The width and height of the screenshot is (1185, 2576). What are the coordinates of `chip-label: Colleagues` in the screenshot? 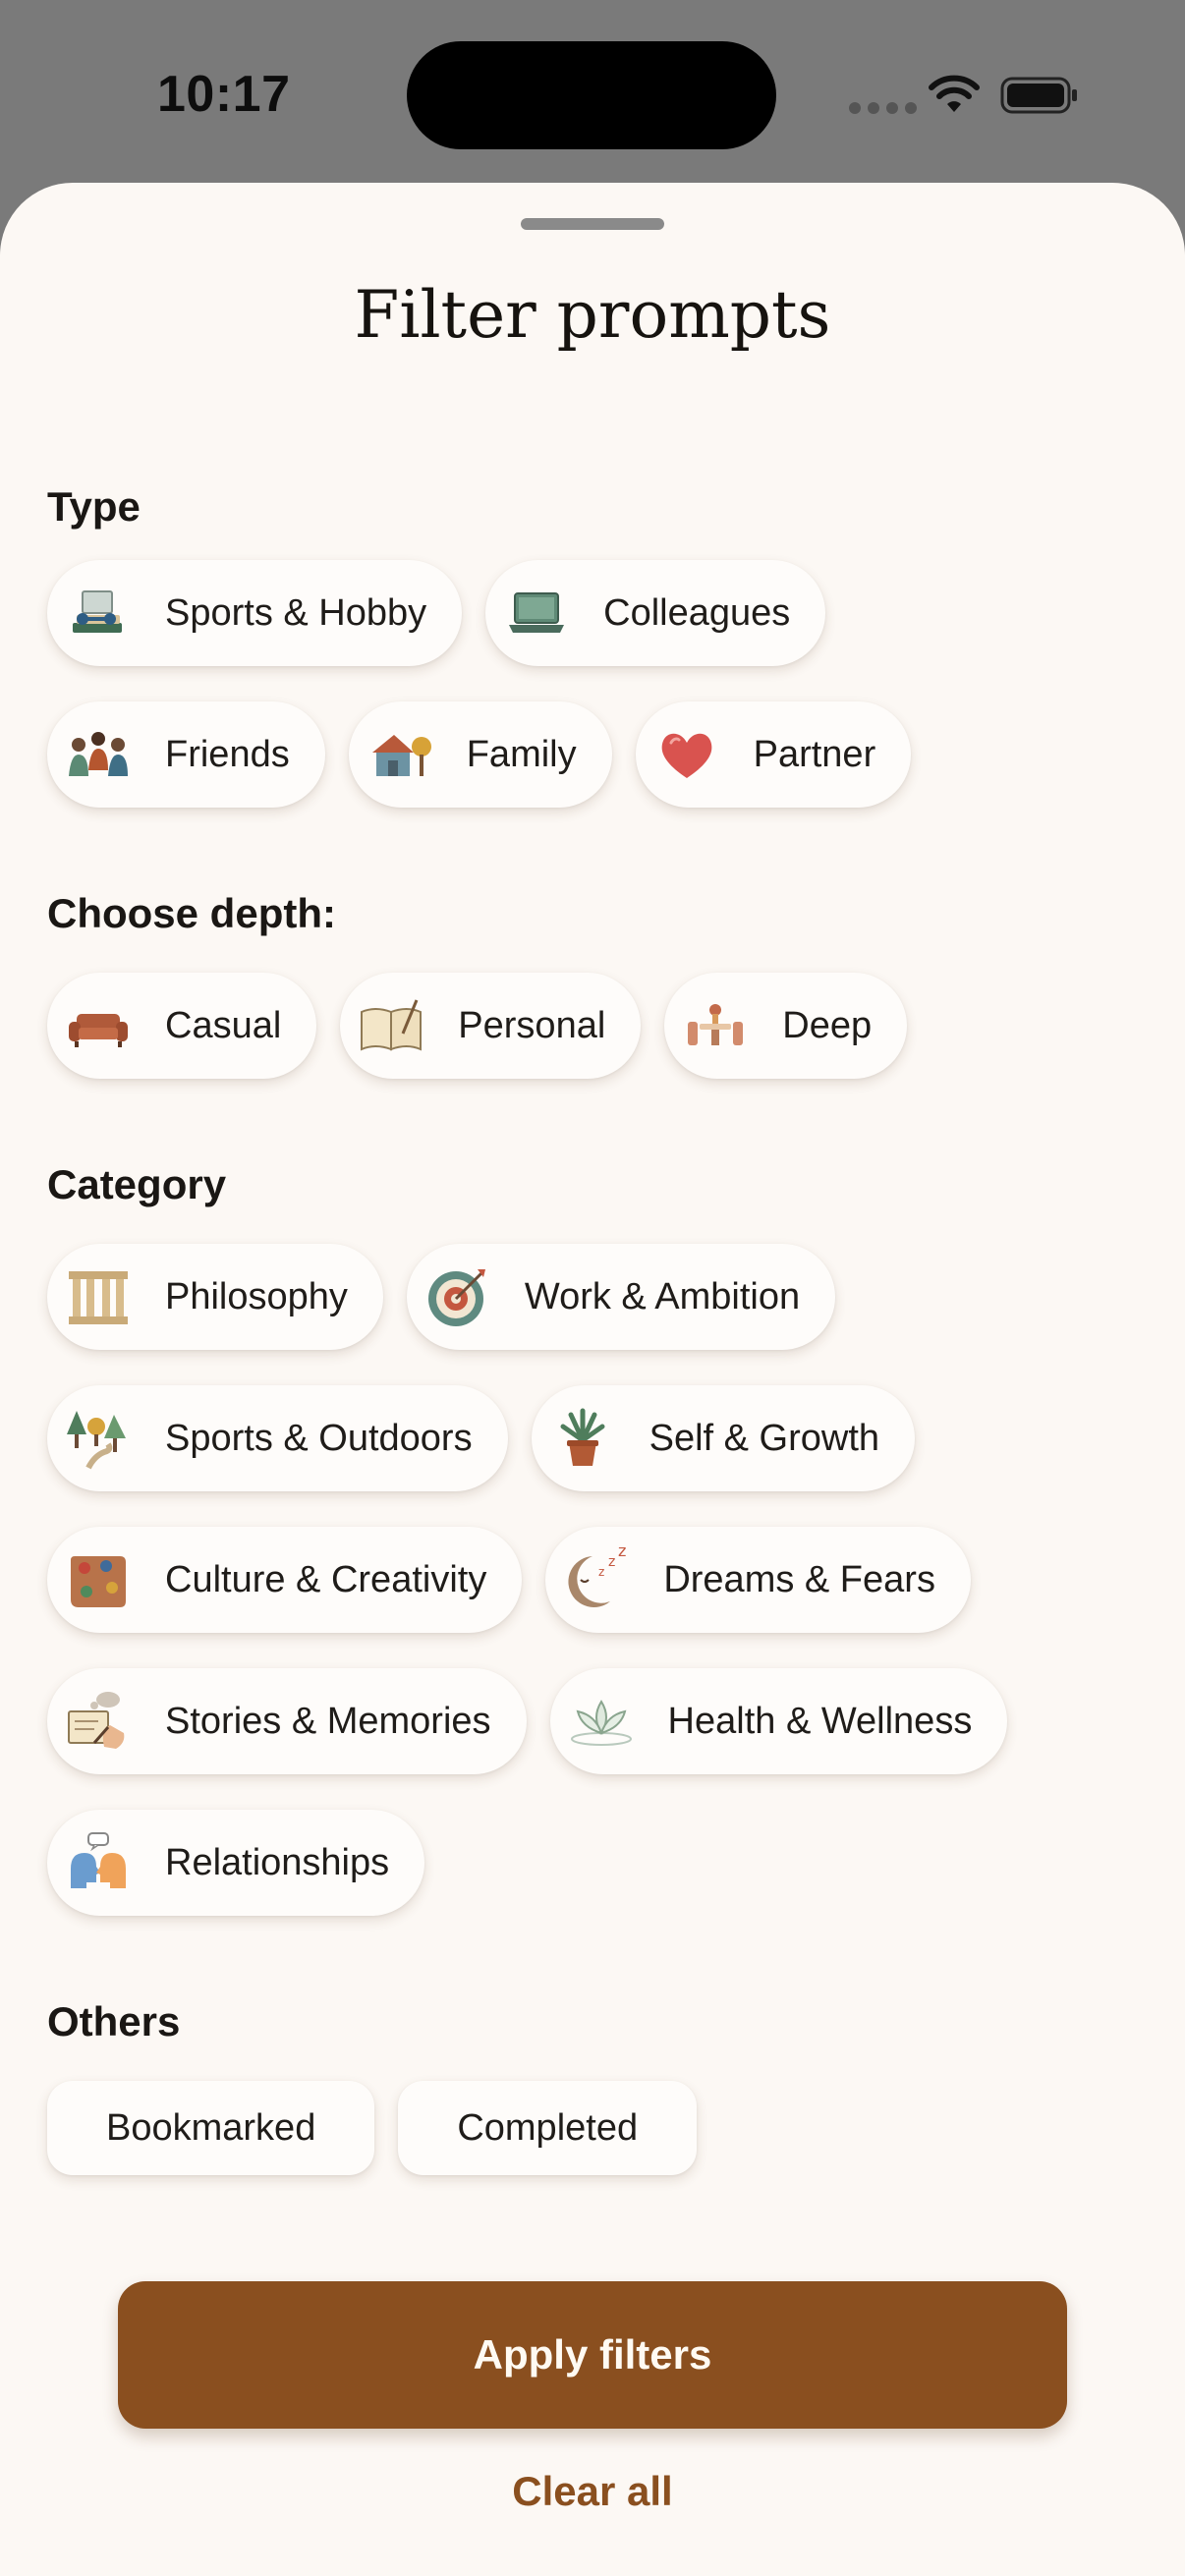 It's located at (697, 612).